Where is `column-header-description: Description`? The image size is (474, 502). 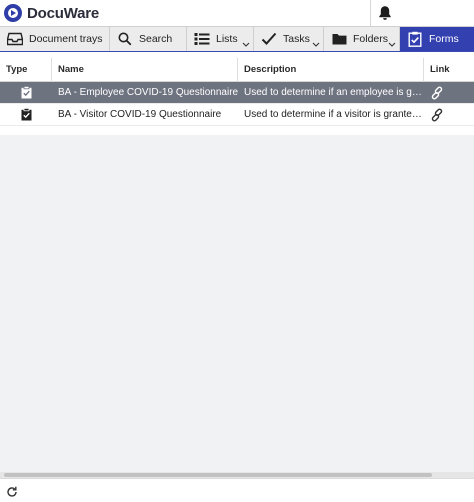 column-header-description: Description is located at coordinates (331, 69).